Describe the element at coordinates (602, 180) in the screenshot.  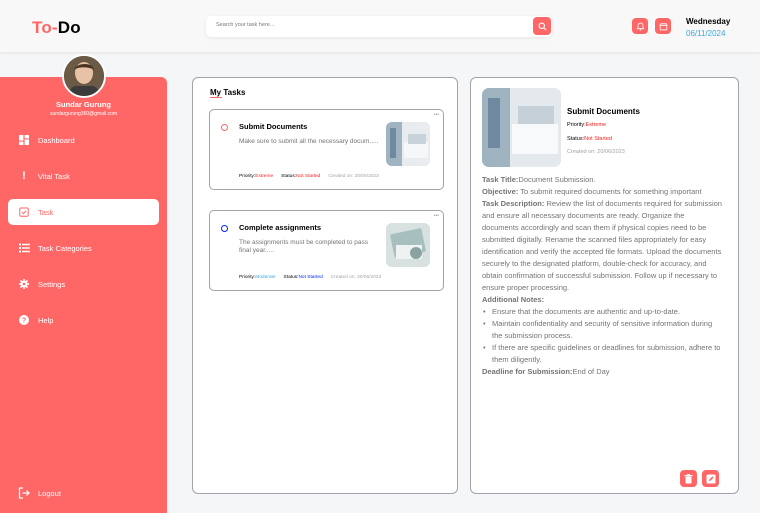
I see `task-title-line: Task Title:Document Submission.` at that location.